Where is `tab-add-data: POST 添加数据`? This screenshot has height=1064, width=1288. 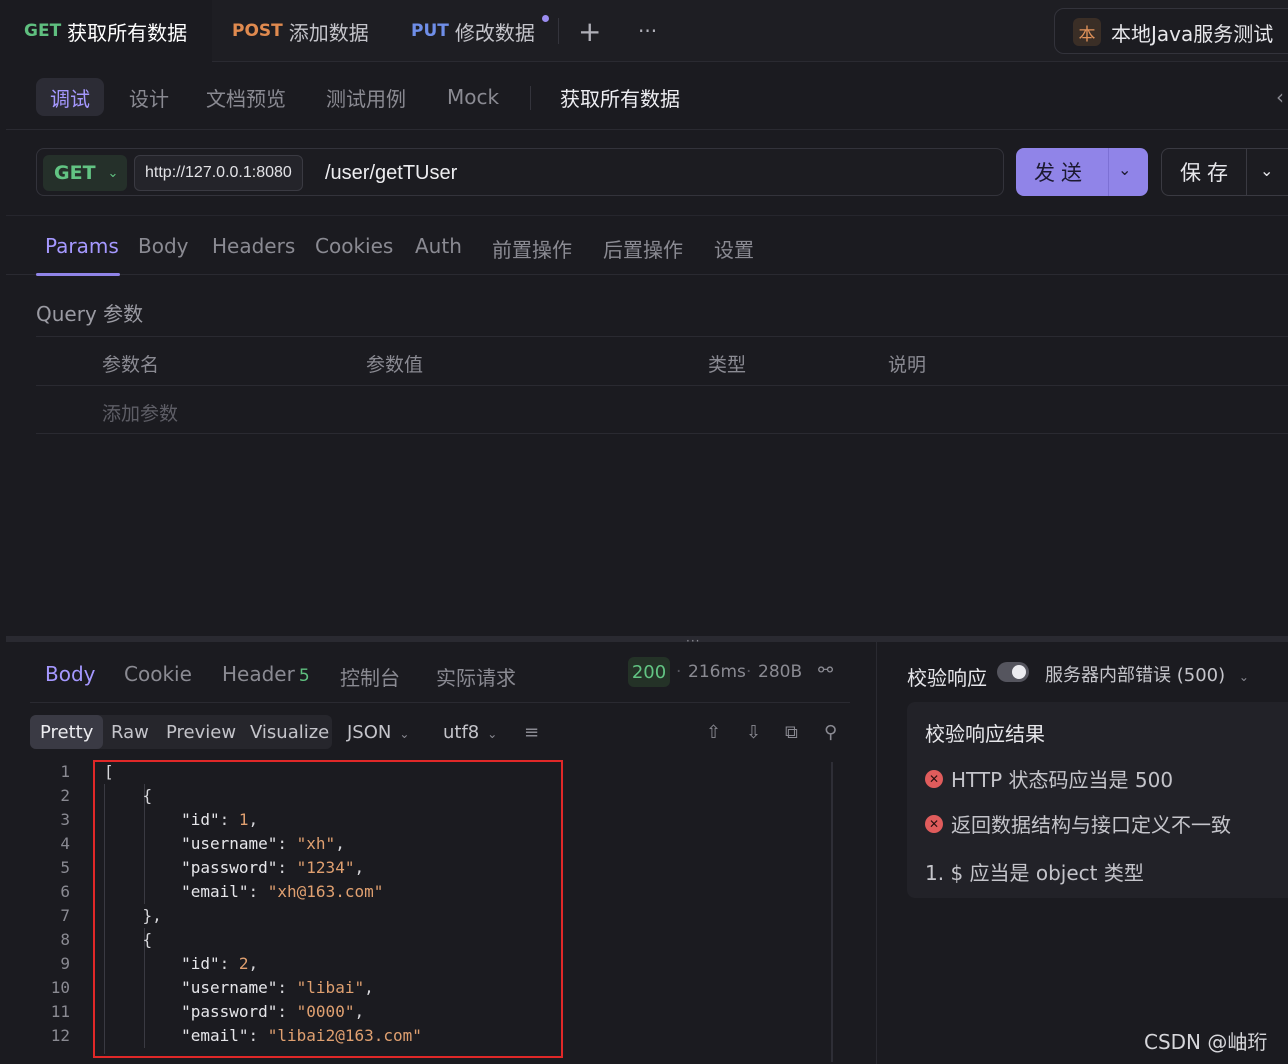
tab-add-data: POST 添加数据 is located at coordinates (300, 31).